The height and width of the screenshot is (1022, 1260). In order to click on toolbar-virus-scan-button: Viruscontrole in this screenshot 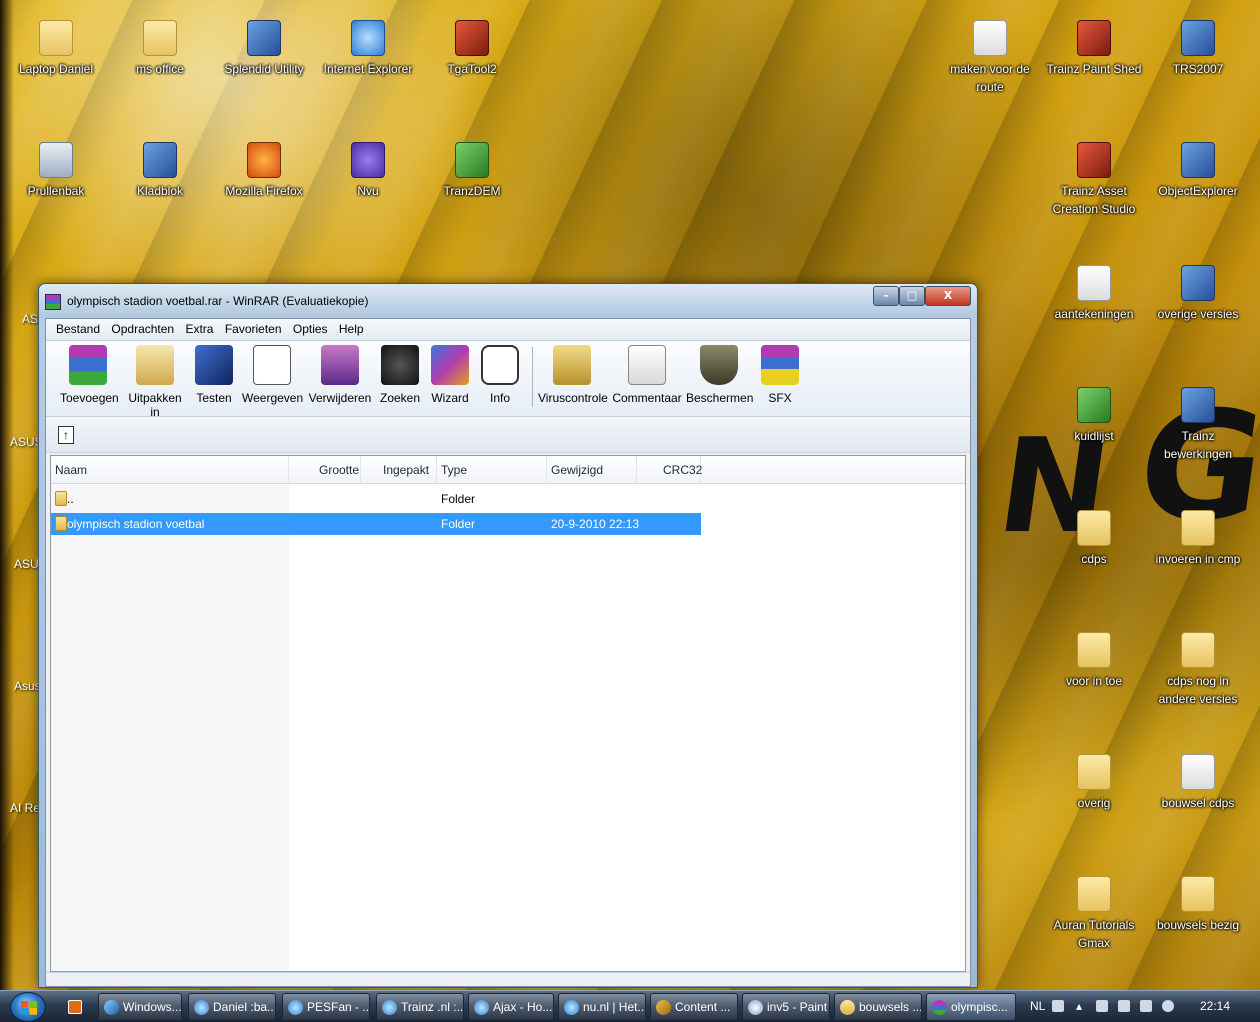, I will do `click(573, 378)`.